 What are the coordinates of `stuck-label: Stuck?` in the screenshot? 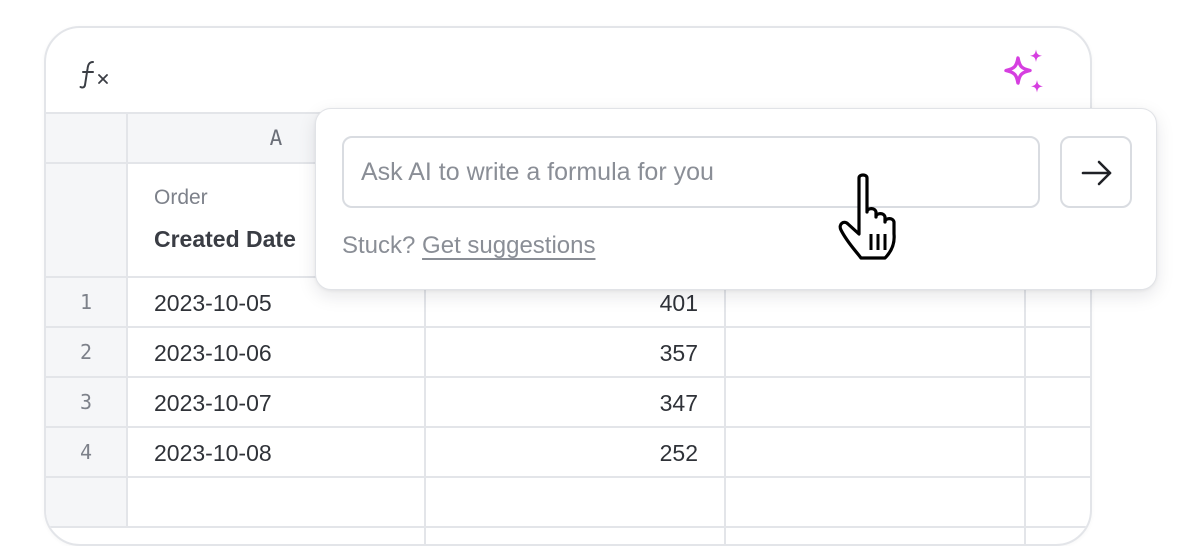 It's located at (379, 245).